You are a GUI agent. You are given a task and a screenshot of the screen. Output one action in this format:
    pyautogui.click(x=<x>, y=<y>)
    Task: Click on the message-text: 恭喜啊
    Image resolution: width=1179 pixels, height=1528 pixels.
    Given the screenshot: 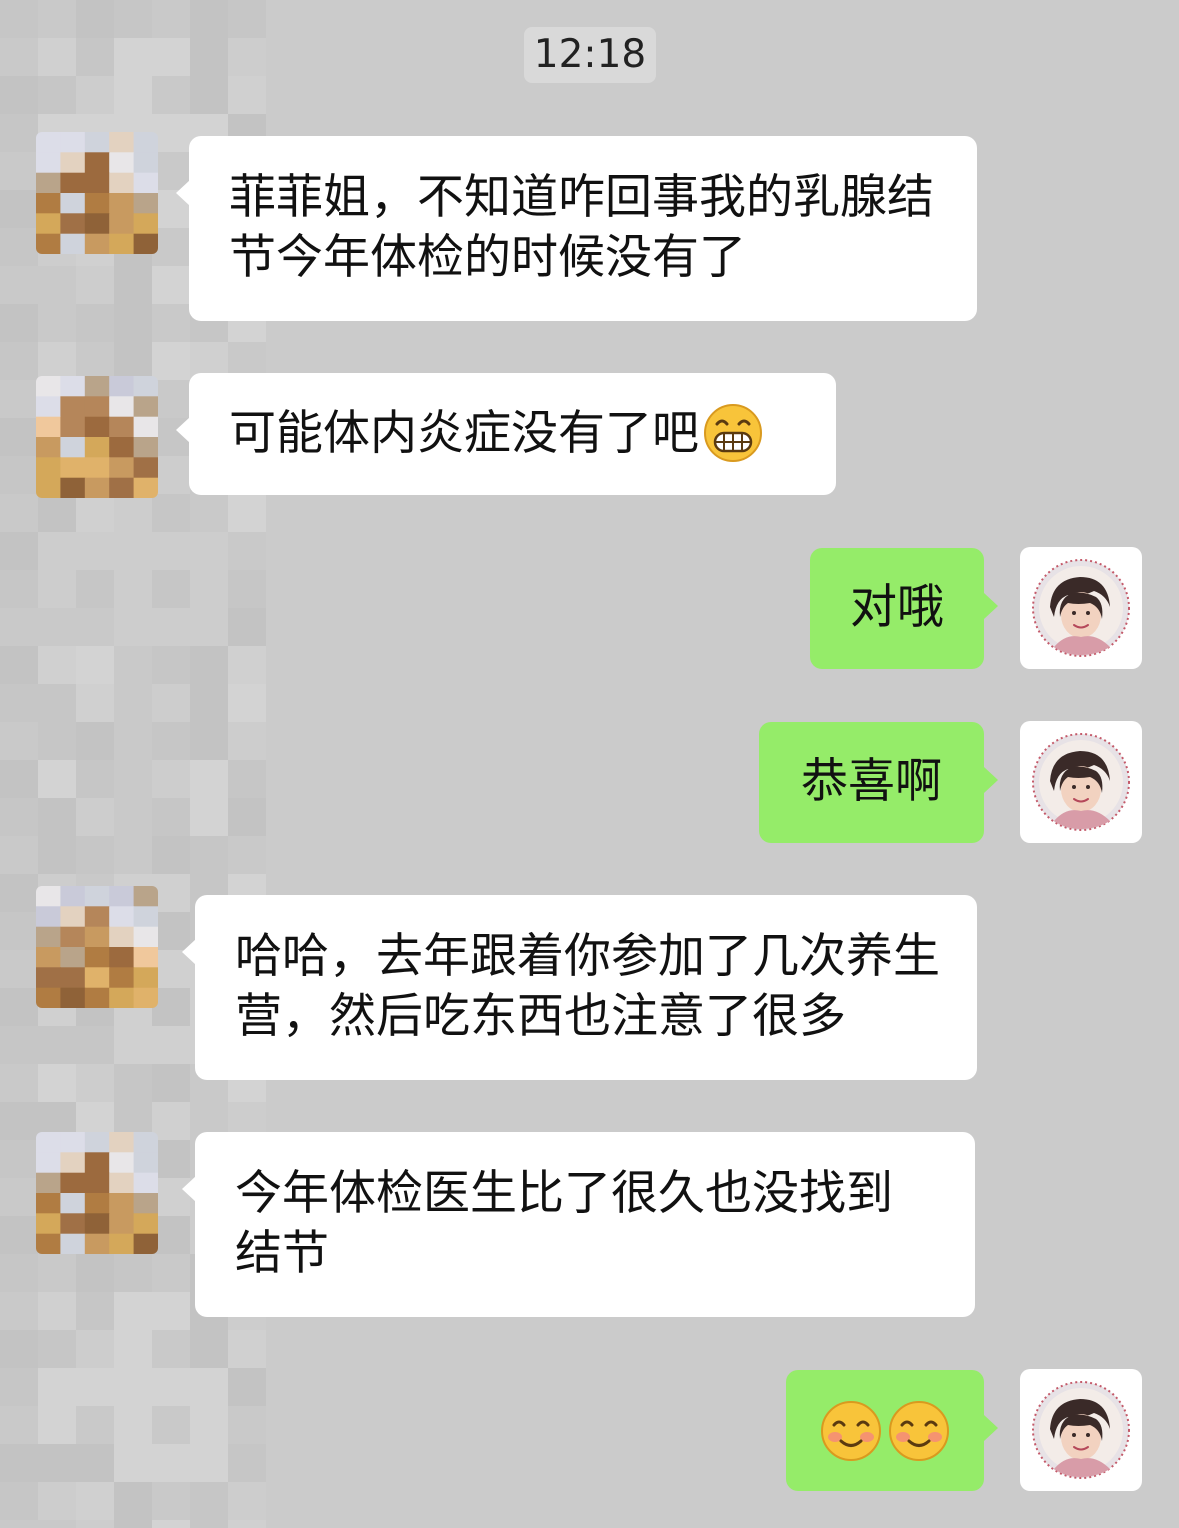 What is the action you would take?
    pyautogui.click(x=871, y=781)
    